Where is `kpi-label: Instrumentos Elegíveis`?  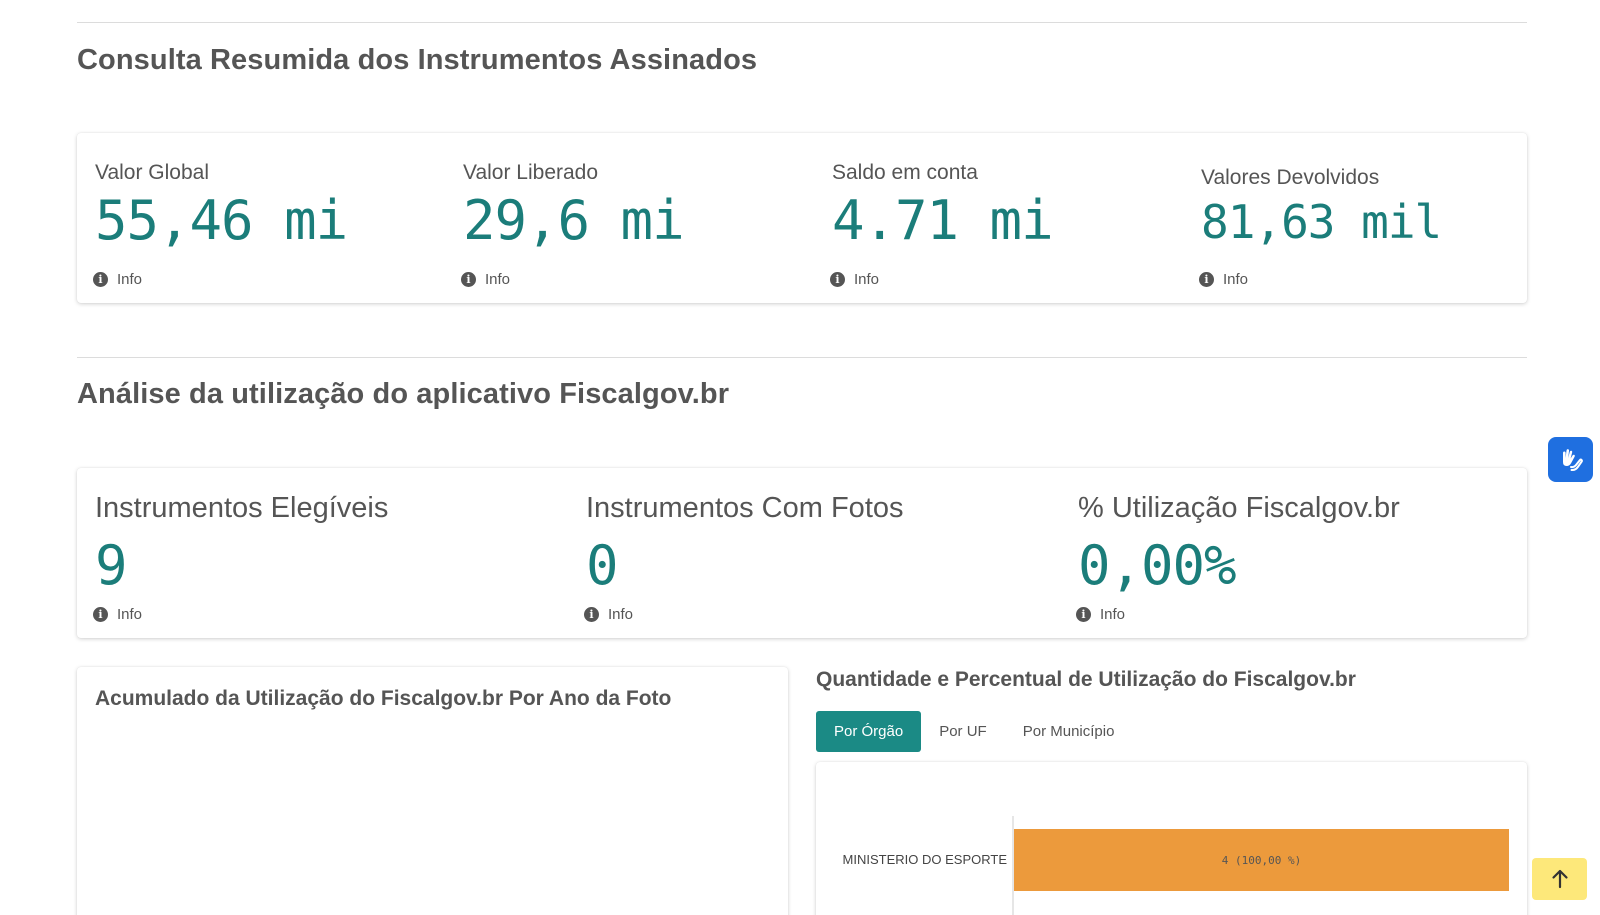
kpi-label: Instrumentos Elegíveis is located at coordinates (242, 508).